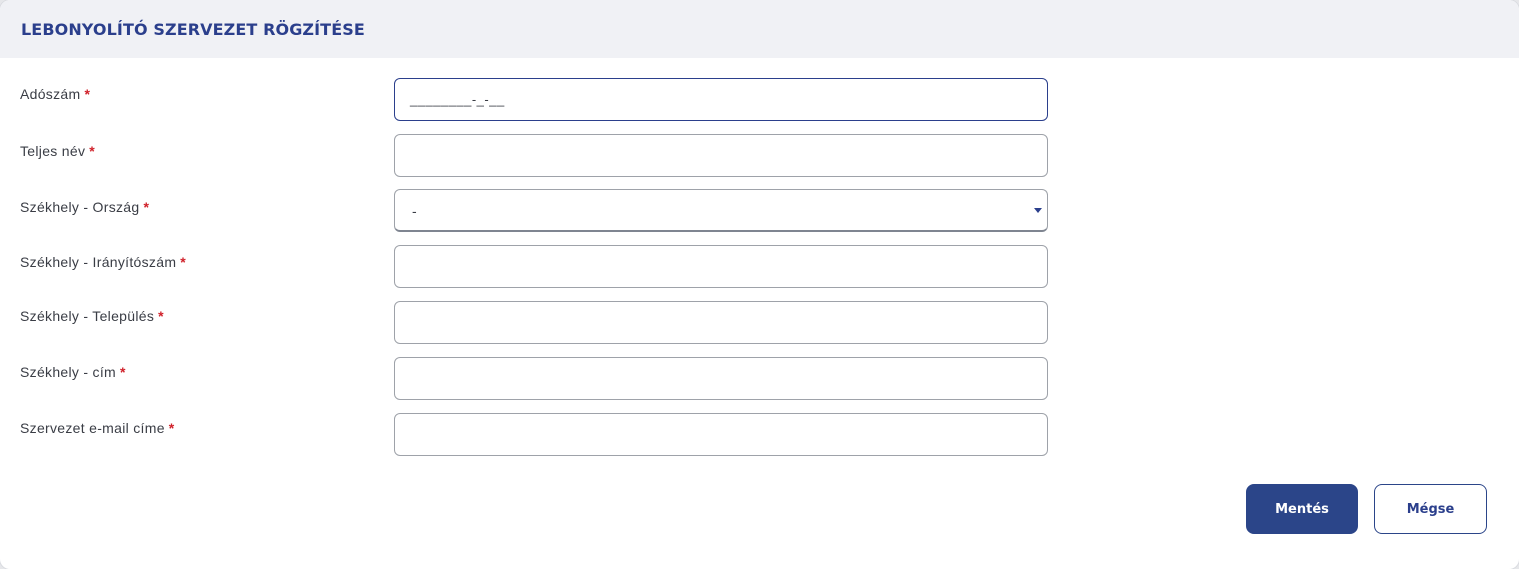  I want to click on full-name-label-text: Teljes név, so click(53, 151).